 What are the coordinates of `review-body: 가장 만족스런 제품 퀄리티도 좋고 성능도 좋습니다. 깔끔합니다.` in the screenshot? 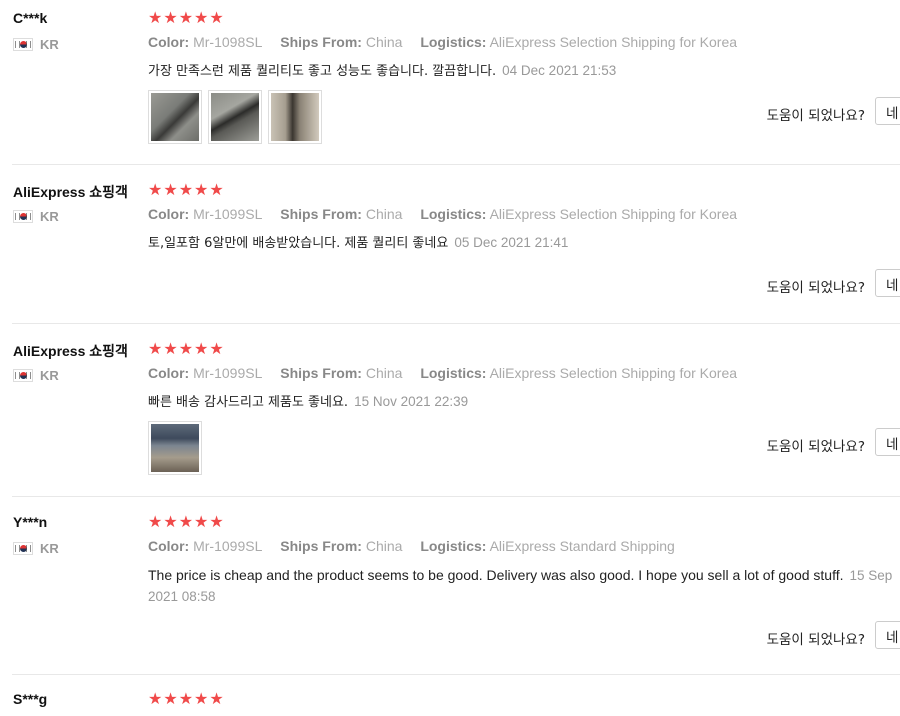 It's located at (322, 71).